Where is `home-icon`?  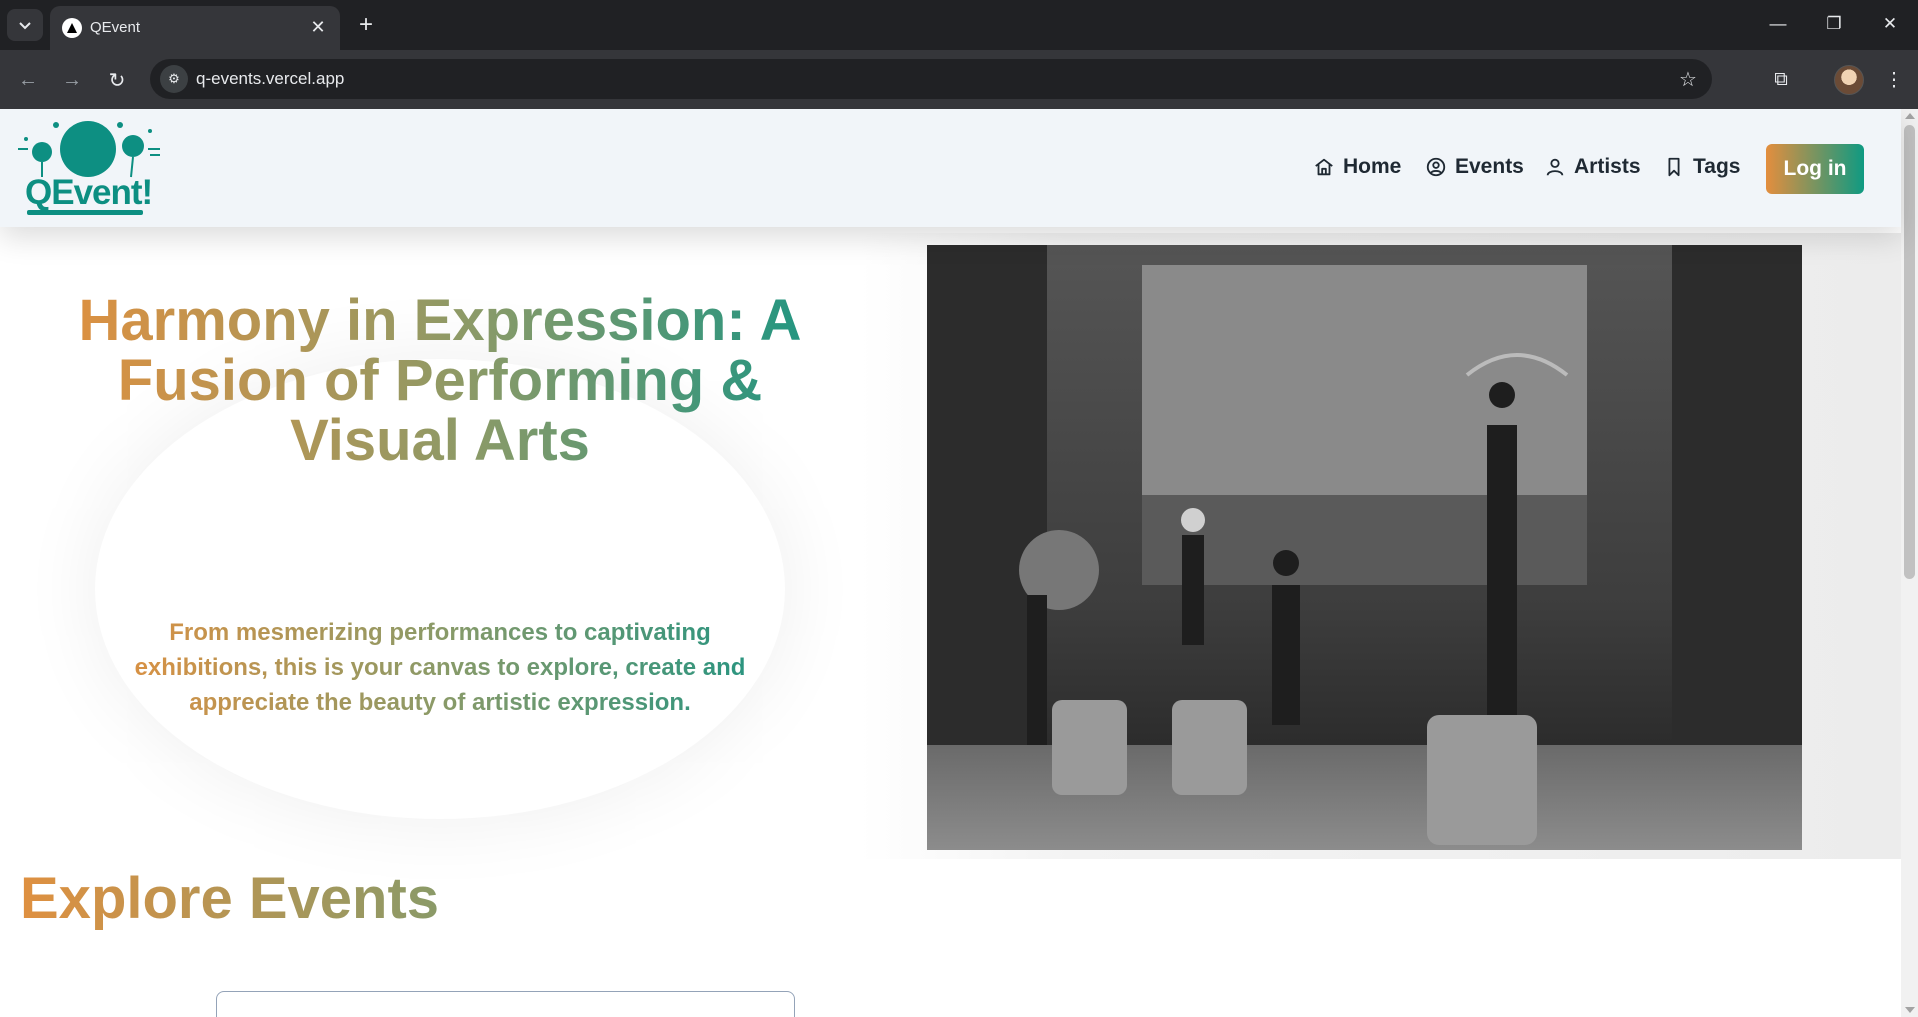
home-icon is located at coordinates (1324, 167).